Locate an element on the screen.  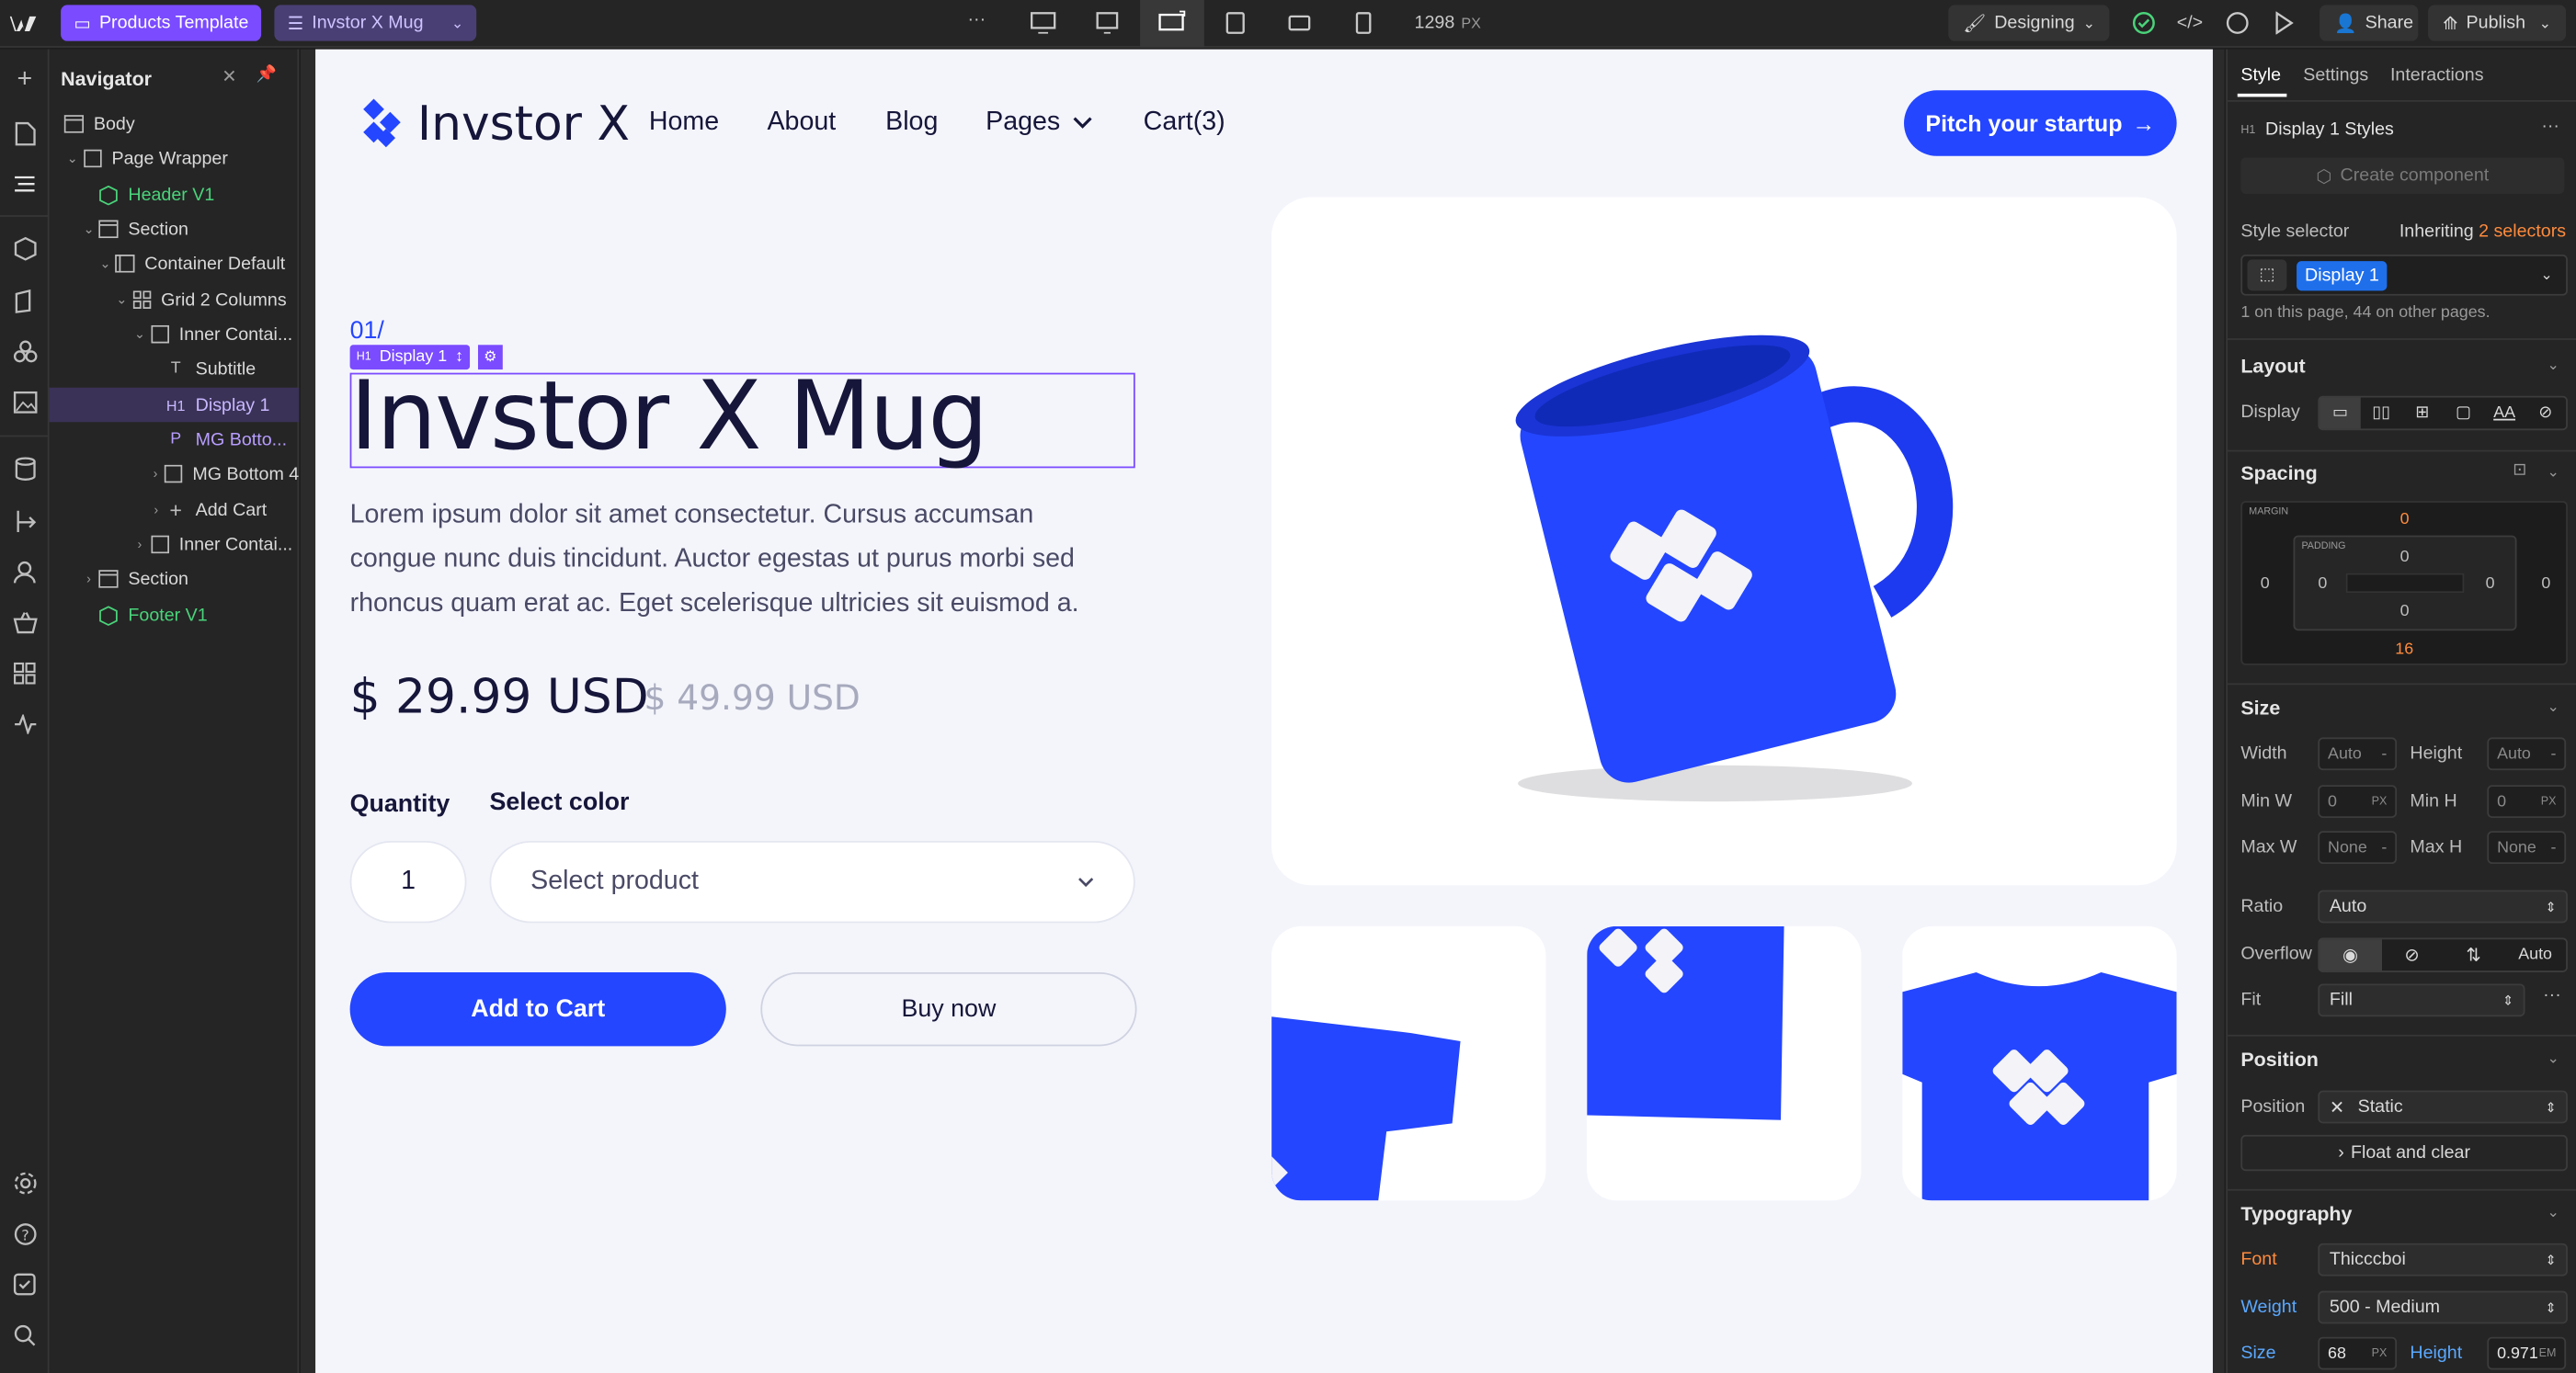
search-icon is located at coordinates (25, 1335).